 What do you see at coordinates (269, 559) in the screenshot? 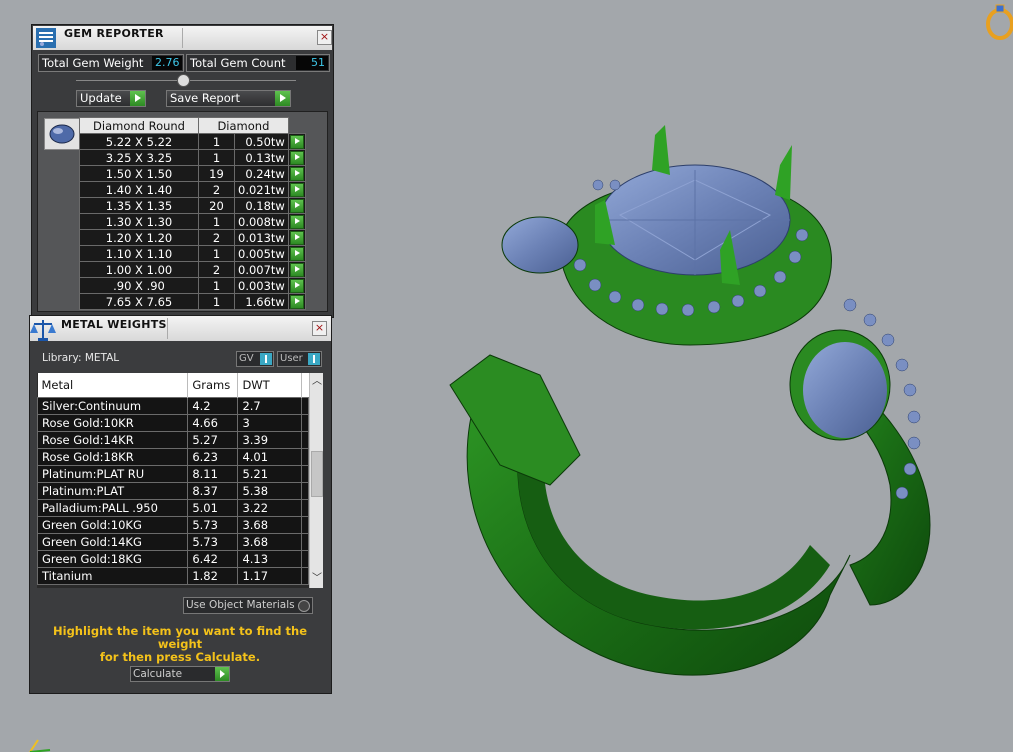
I see `dwt-cell: 4.13` at bounding box center [269, 559].